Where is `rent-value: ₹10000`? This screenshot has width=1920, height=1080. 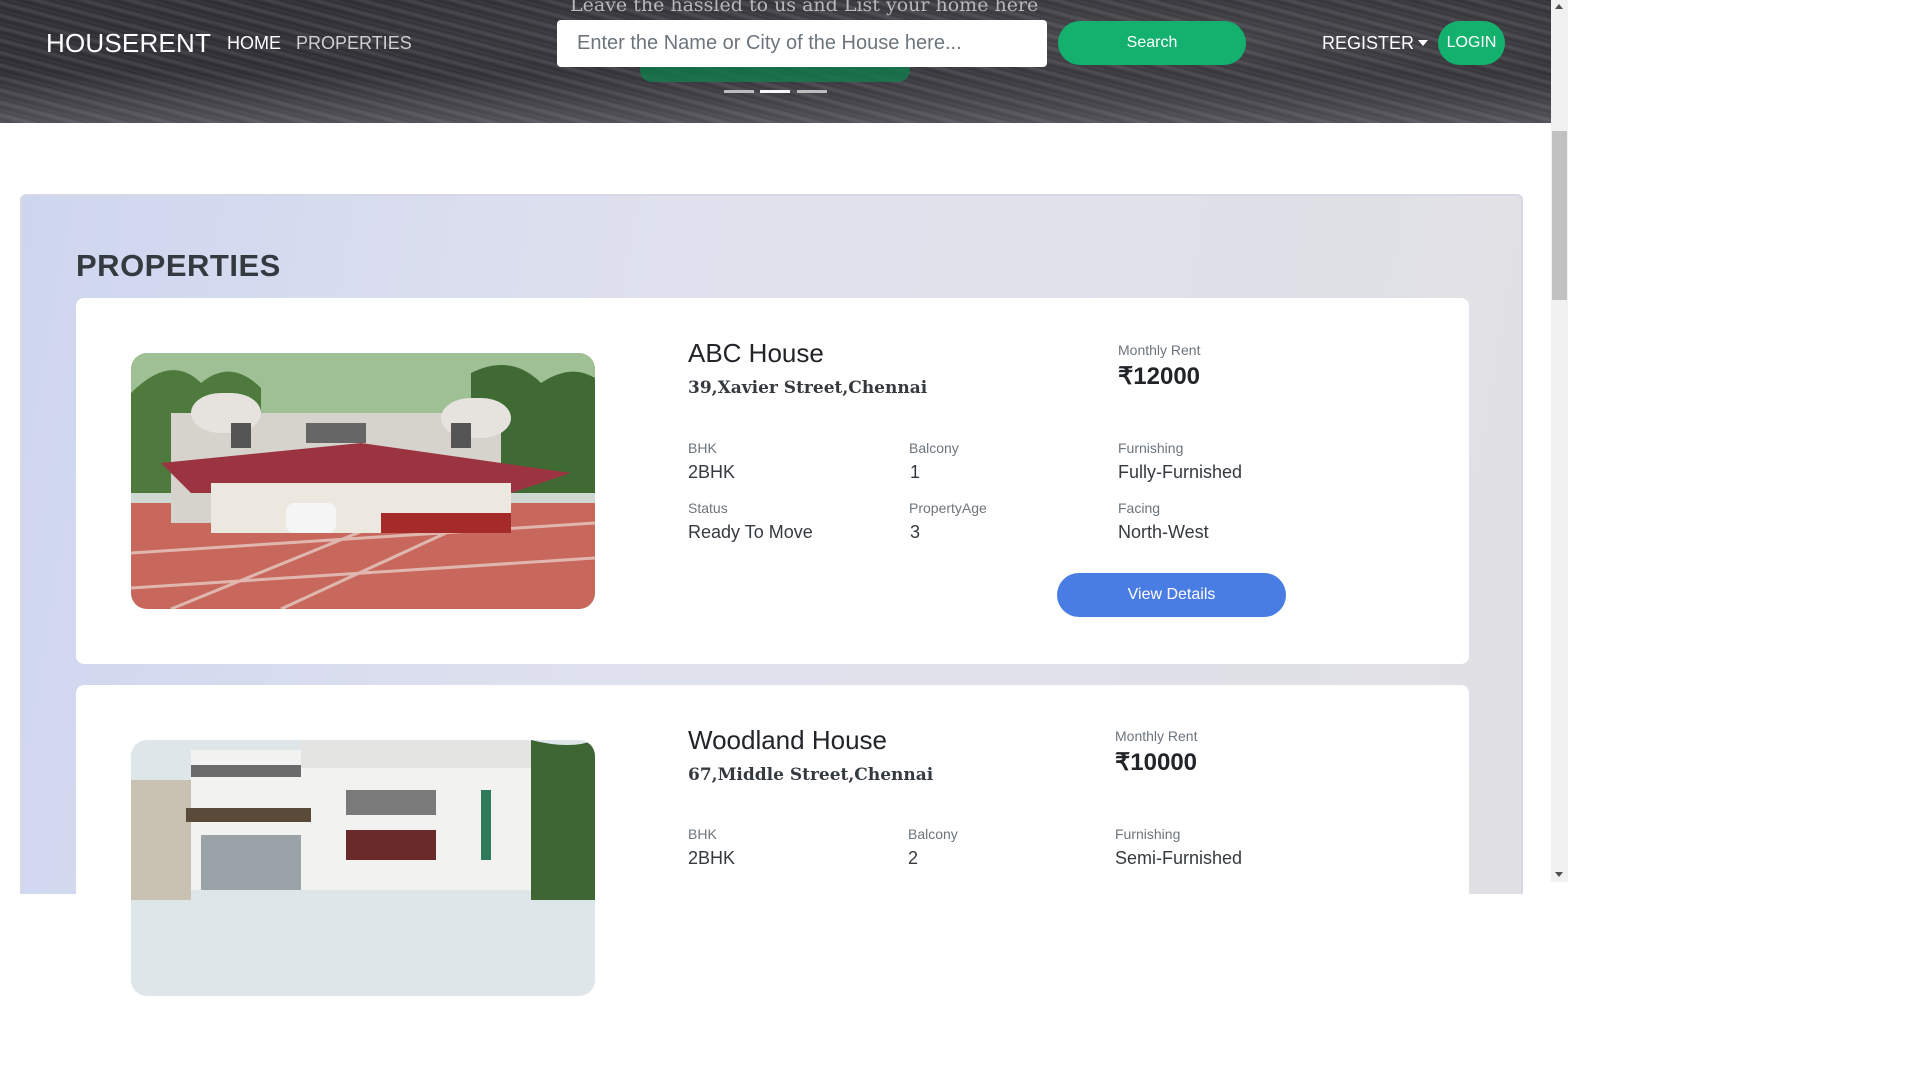
rent-value: ₹10000 is located at coordinates (1156, 762).